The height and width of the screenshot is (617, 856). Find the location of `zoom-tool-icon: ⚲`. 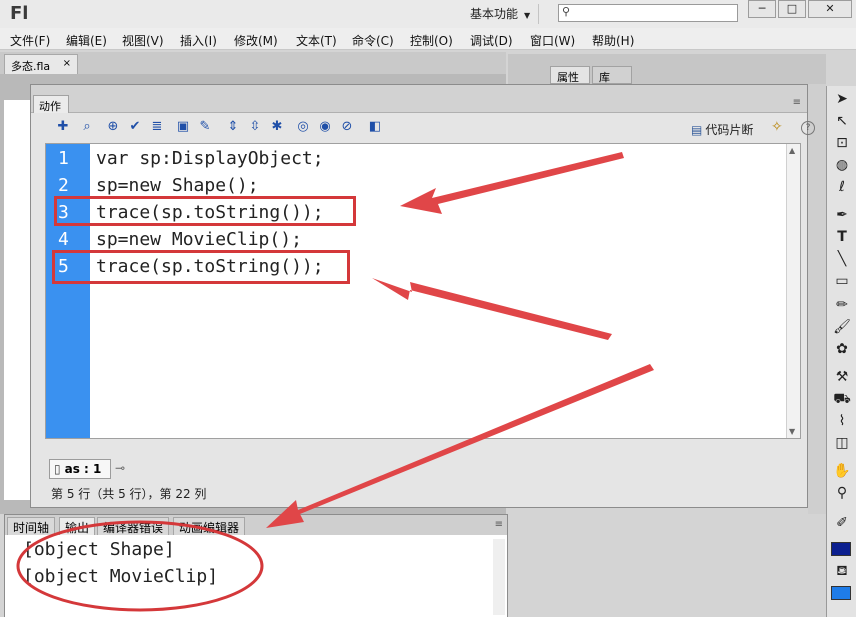

zoom-tool-icon: ⚲ is located at coordinates (842, 493).